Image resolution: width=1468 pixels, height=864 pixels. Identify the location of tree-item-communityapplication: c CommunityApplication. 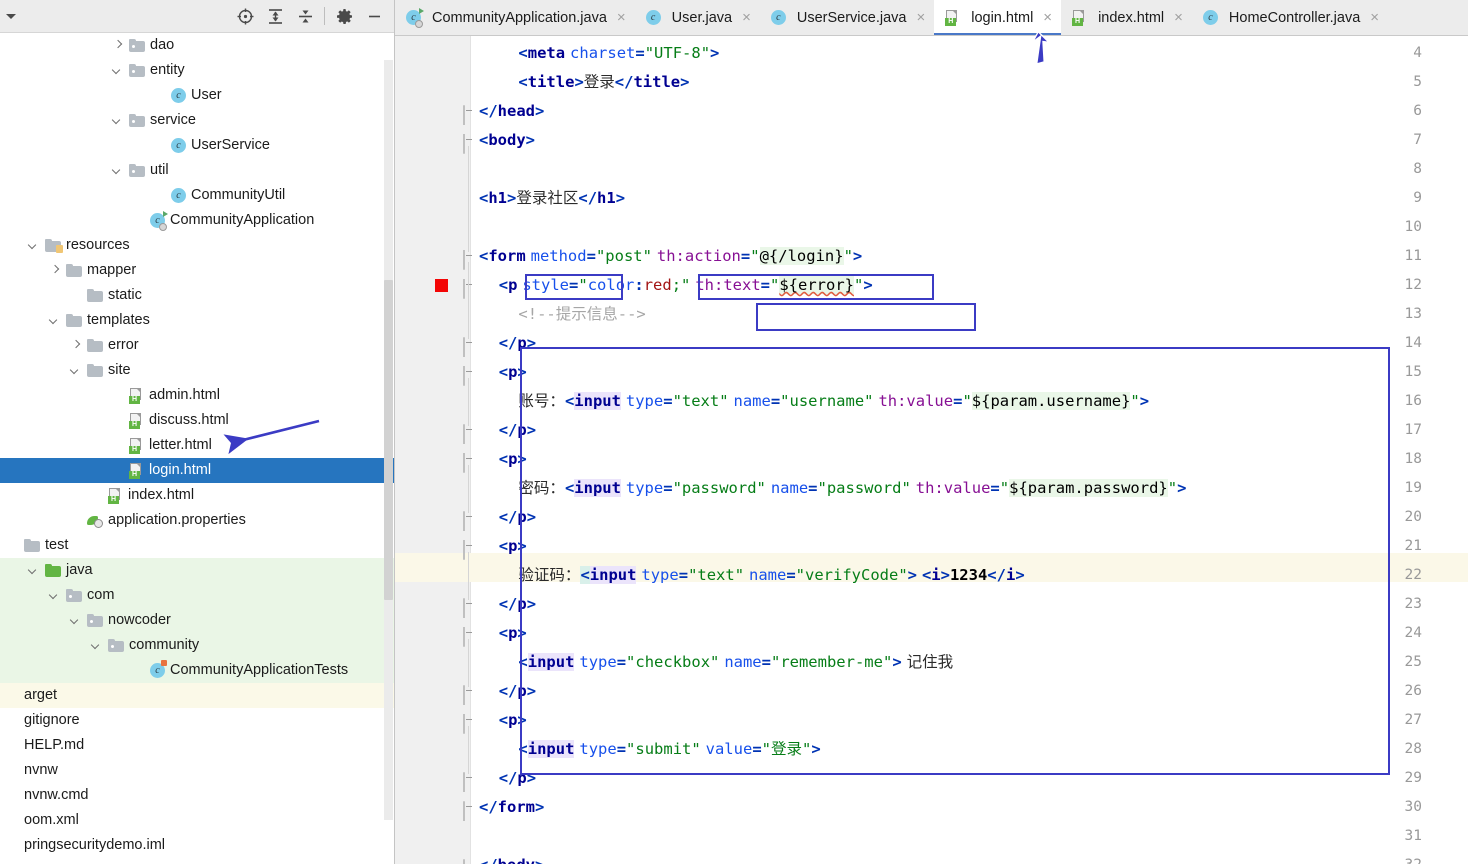
(197, 220).